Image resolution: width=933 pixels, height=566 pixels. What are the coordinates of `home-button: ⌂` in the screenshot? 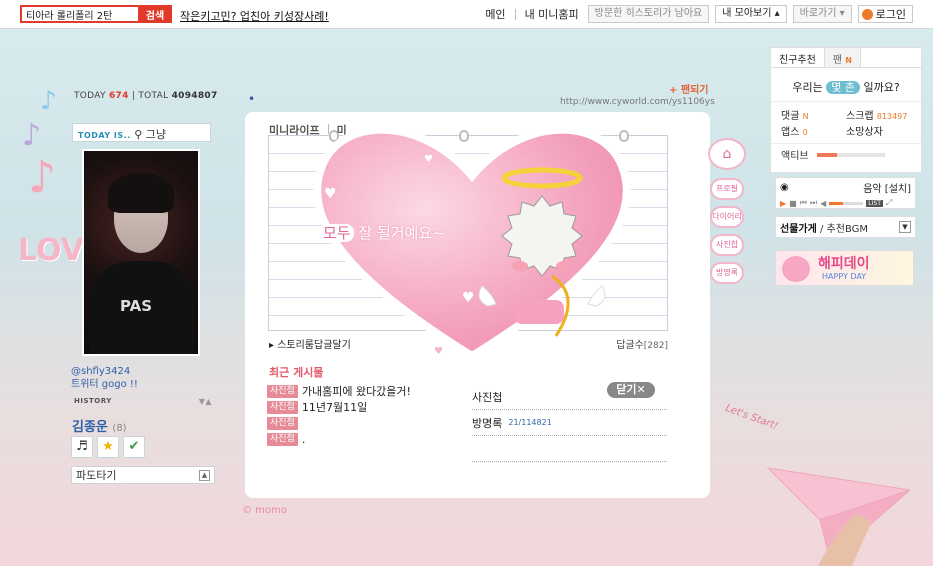 It's located at (727, 154).